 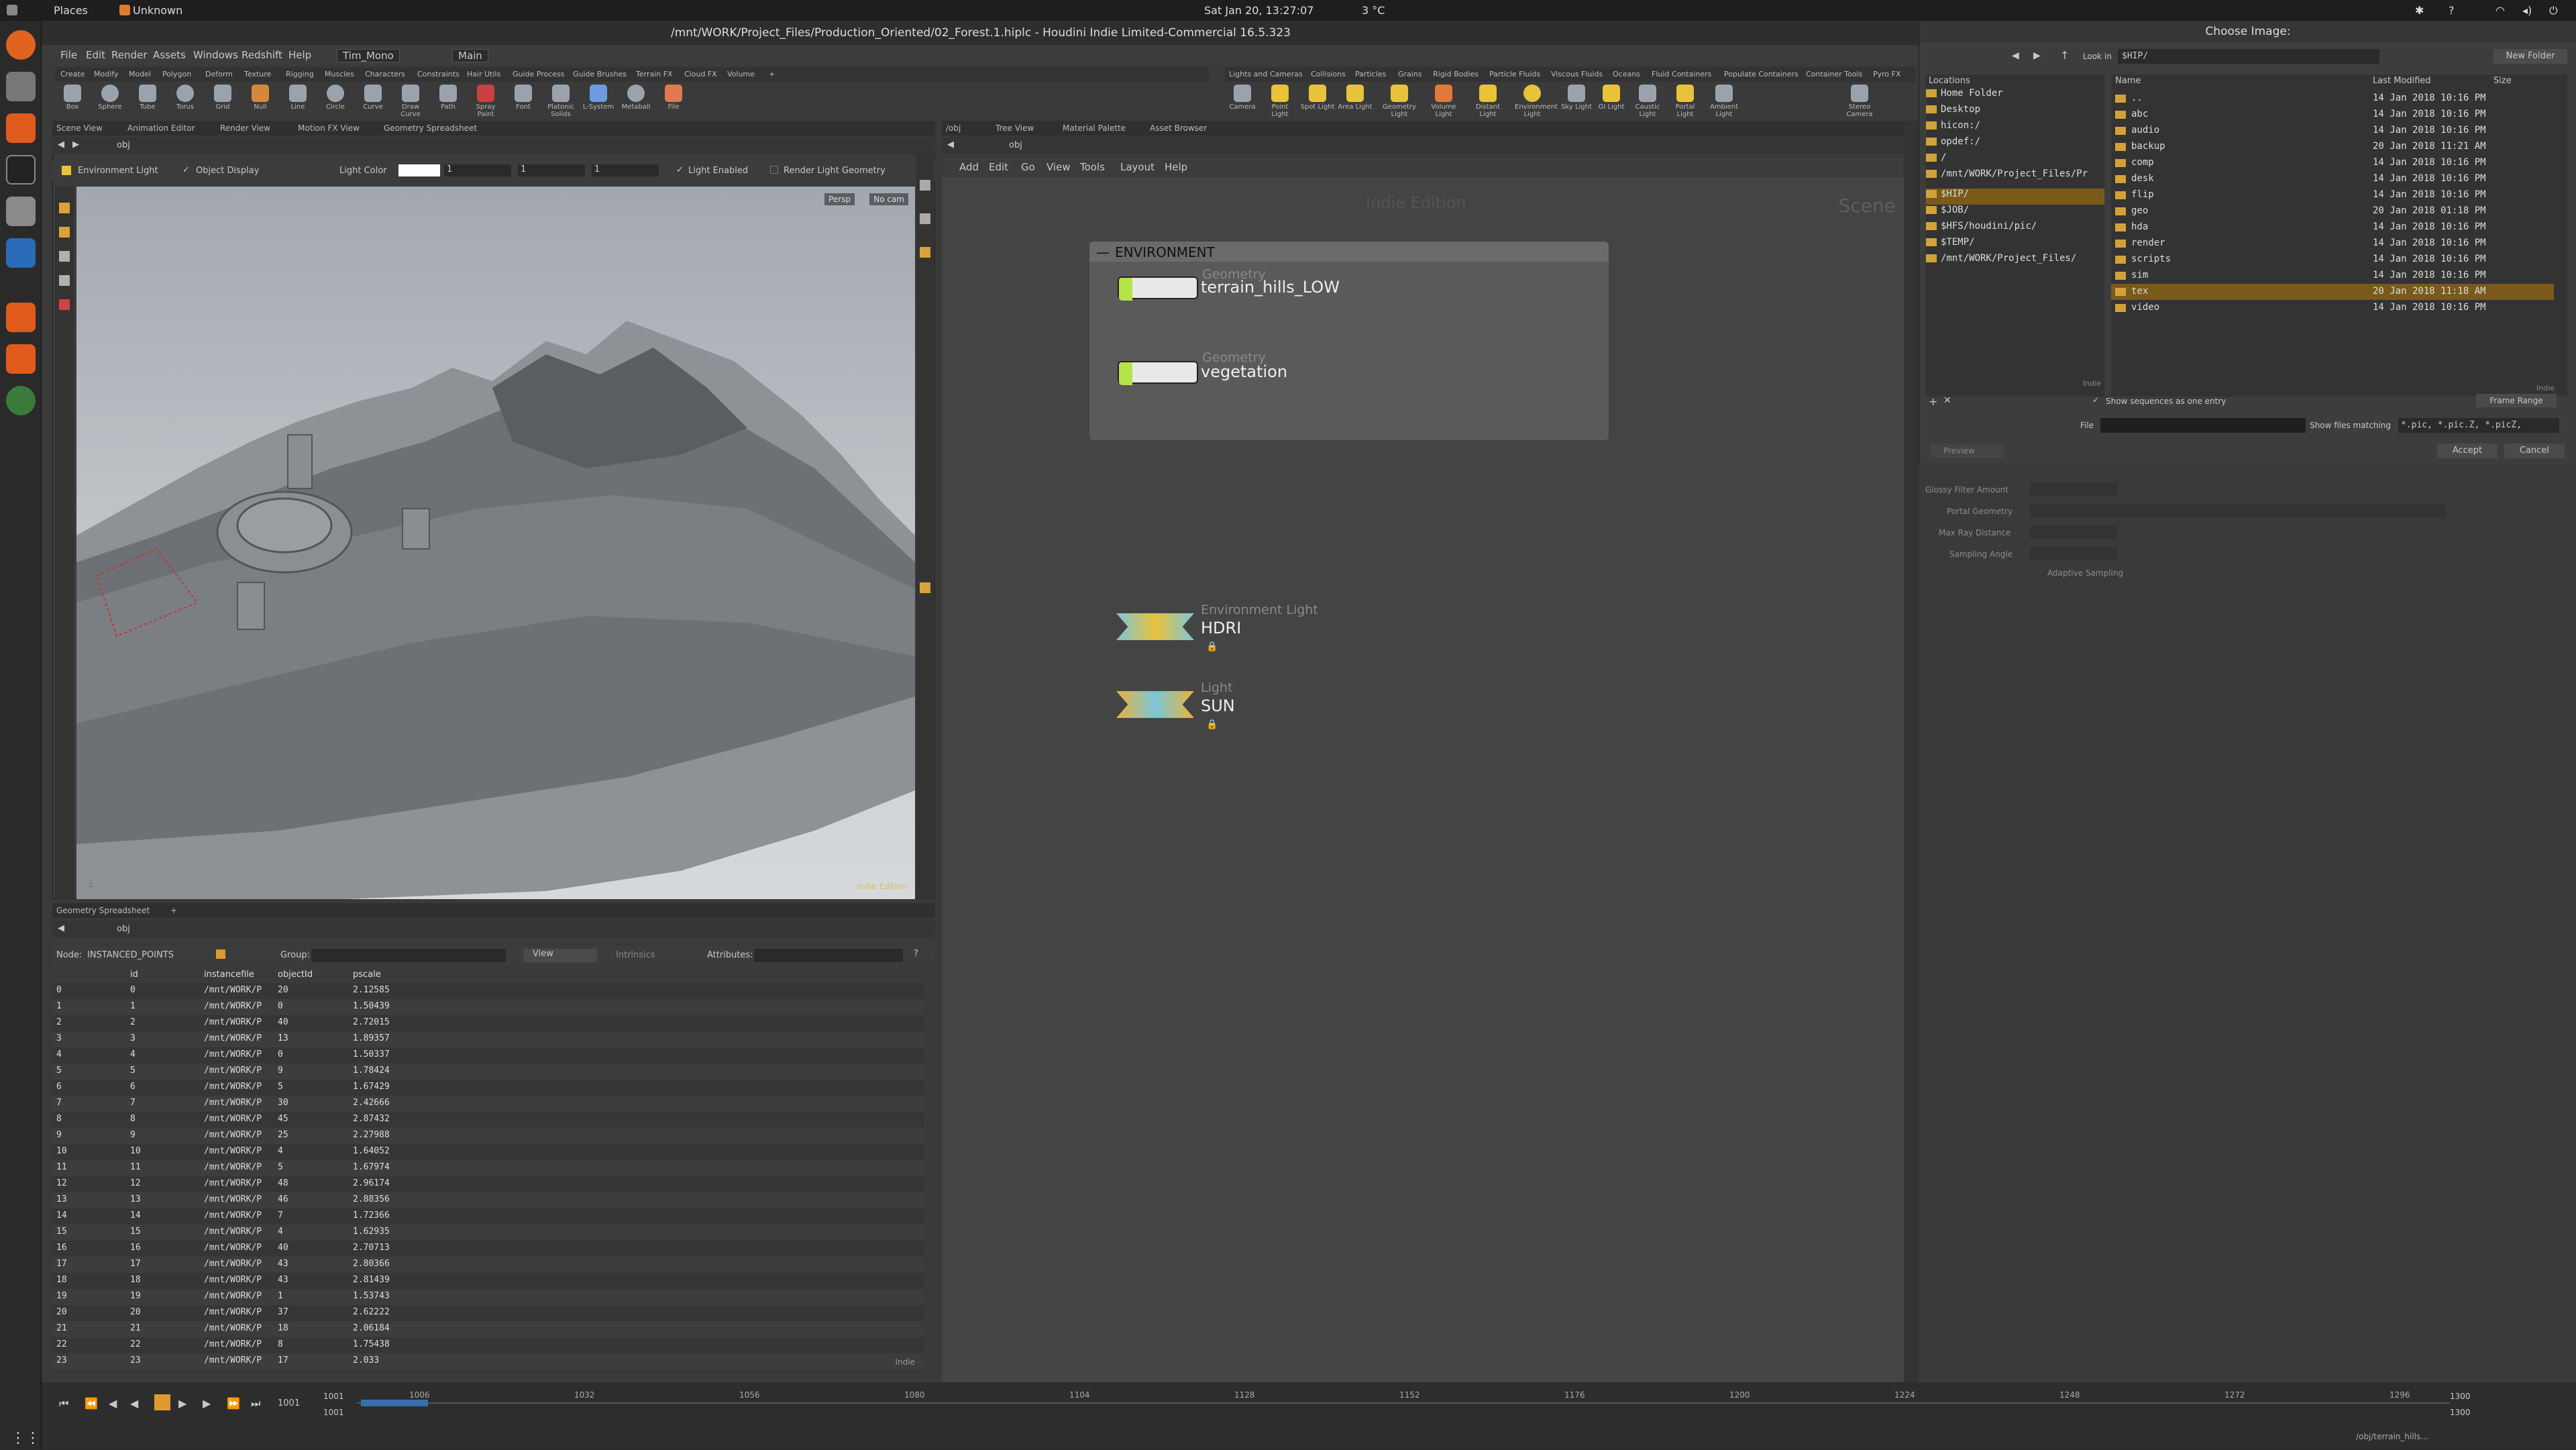 What do you see at coordinates (64, 208) in the screenshot?
I see `select-tool-icon` at bounding box center [64, 208].